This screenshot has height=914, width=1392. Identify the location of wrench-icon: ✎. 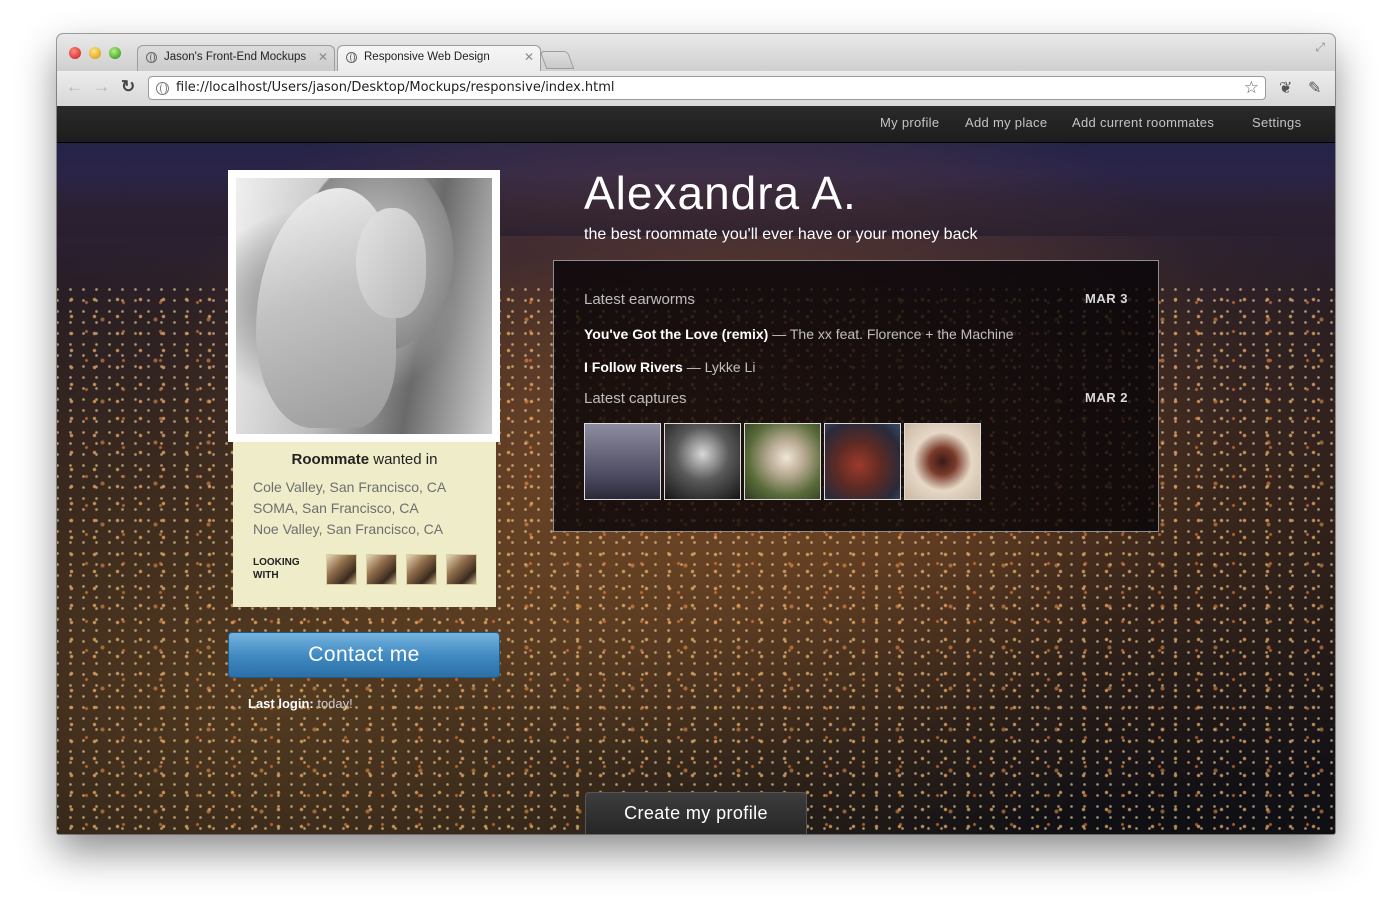
(1314, 88).